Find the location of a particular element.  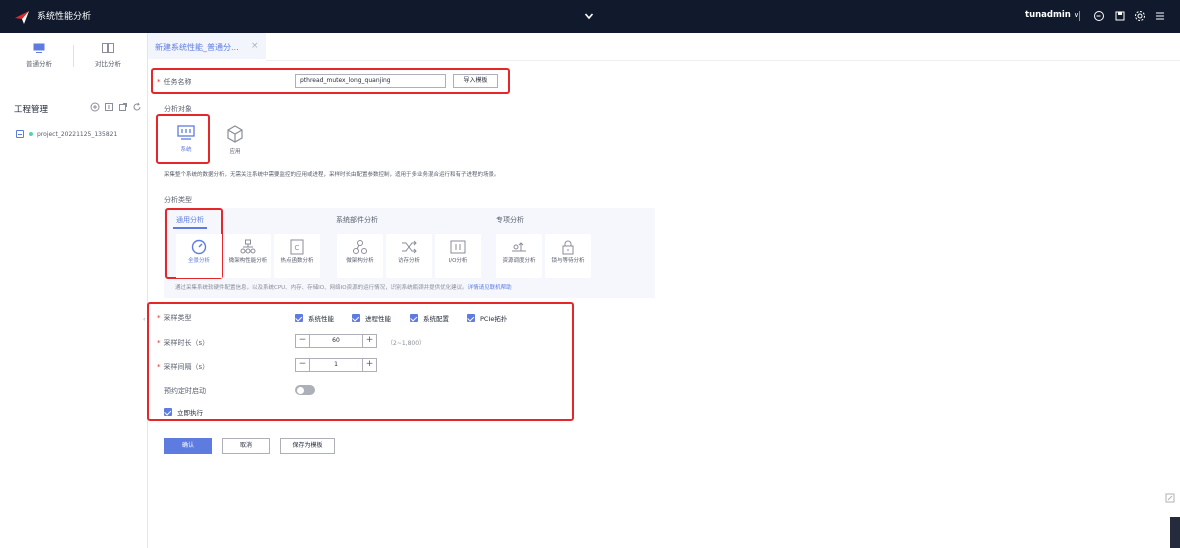

collapse-icon is located at coordinates (20, 134).